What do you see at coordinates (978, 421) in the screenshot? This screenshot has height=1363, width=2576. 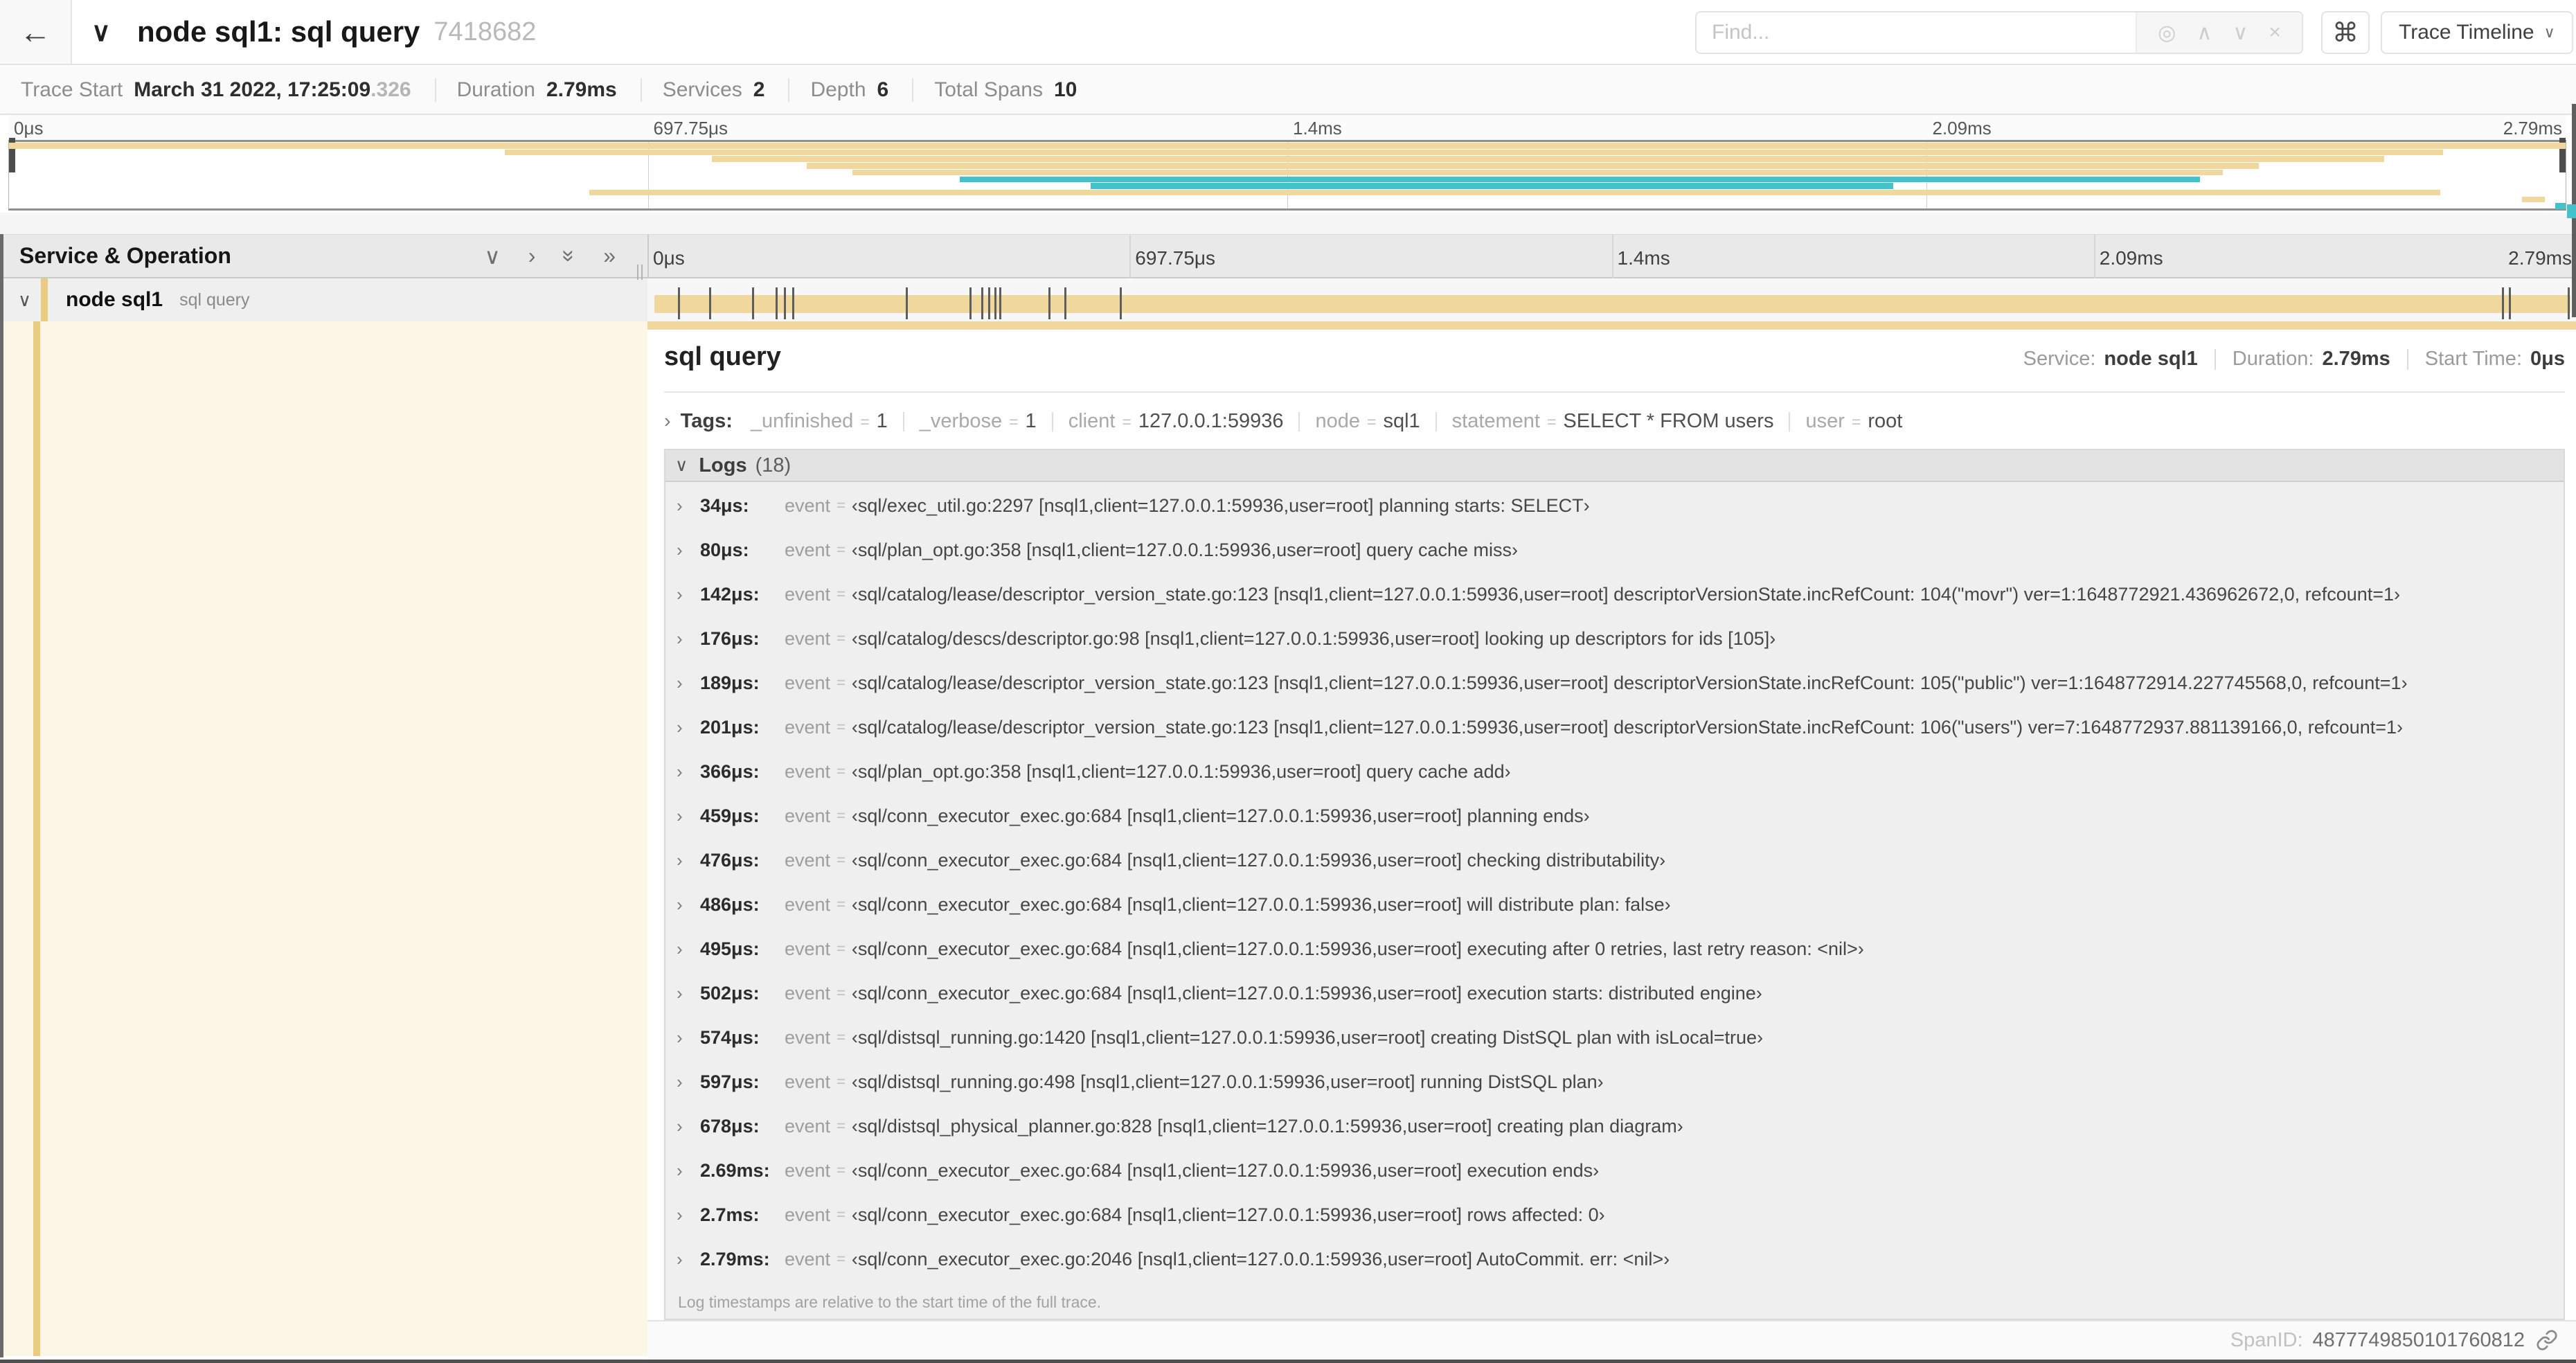 I see `tag-item: _verbose = 1` at bounding box center [978, 421].